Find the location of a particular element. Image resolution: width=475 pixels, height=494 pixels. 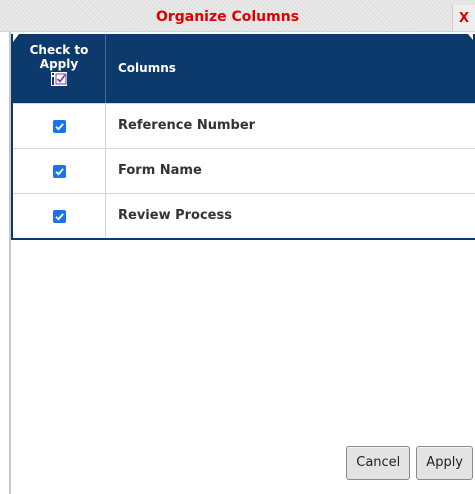

close-button: X is located at coordinates (463, 18).